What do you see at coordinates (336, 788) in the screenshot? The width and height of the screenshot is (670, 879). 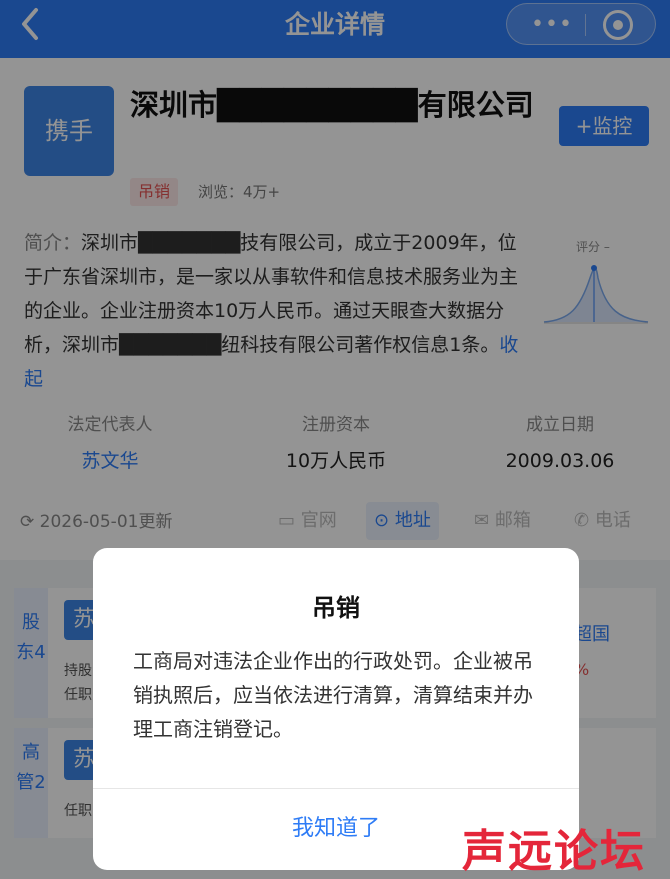 I see `dialog-divider` at bounding box center [336, 788].